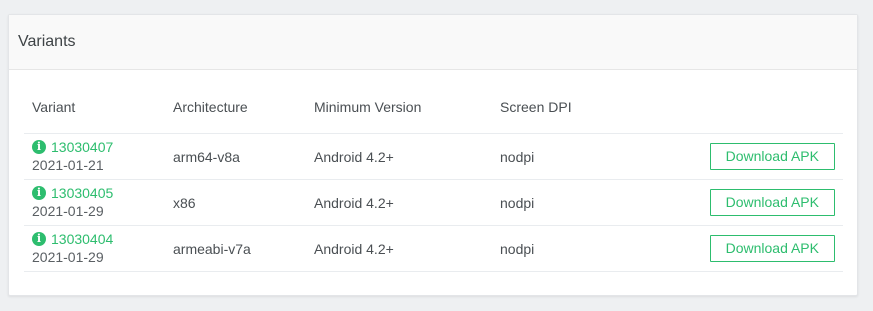 This screenshot has width=873, height=311. I want to click on header-minimum-version: Minimum Version, so click(407, 114).